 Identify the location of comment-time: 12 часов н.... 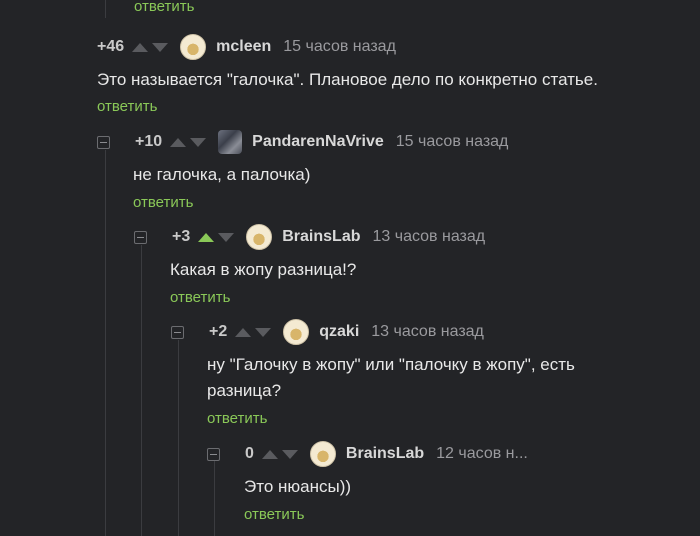
(482, 454).